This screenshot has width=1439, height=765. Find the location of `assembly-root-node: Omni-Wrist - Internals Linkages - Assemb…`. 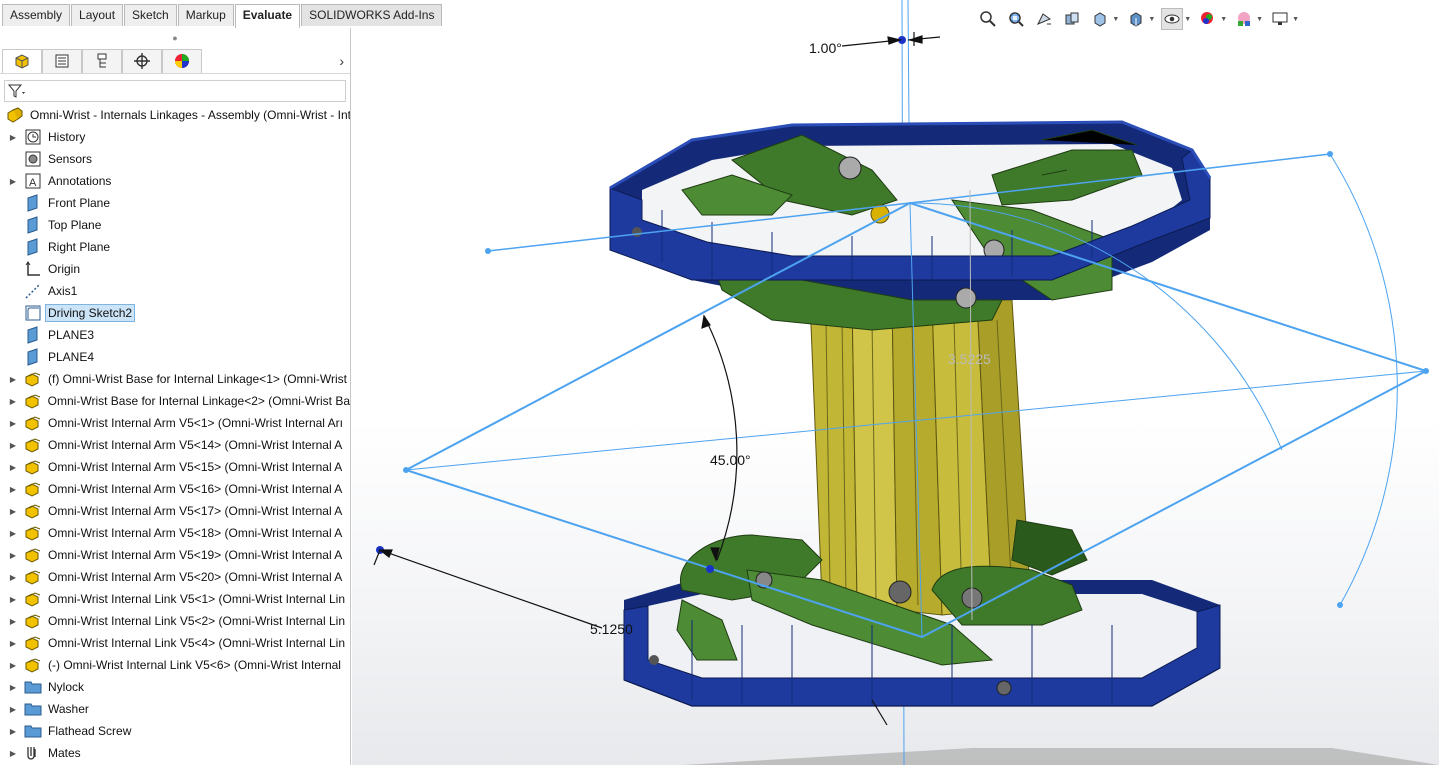

assembly-root-node: Omni-Wrist - Internals Linkages - Assemb… is located at coordinates (175, 115).